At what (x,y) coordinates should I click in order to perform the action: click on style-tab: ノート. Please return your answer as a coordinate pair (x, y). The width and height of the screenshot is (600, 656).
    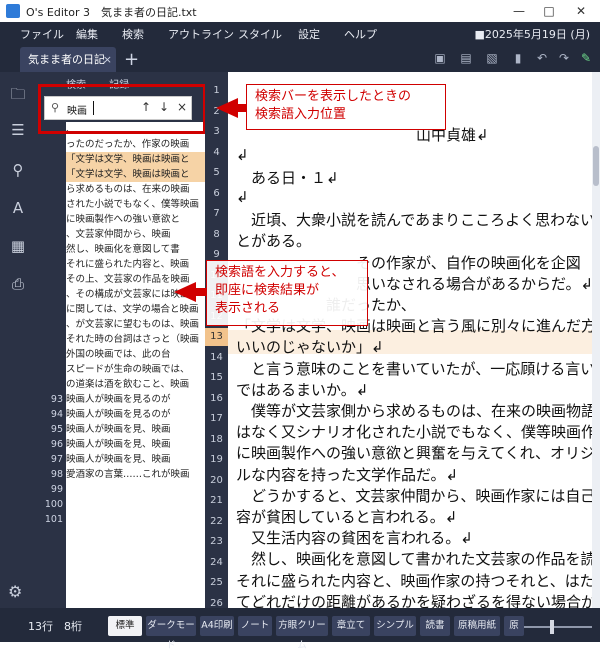
    Looking at the image, I should click on (255, 626).